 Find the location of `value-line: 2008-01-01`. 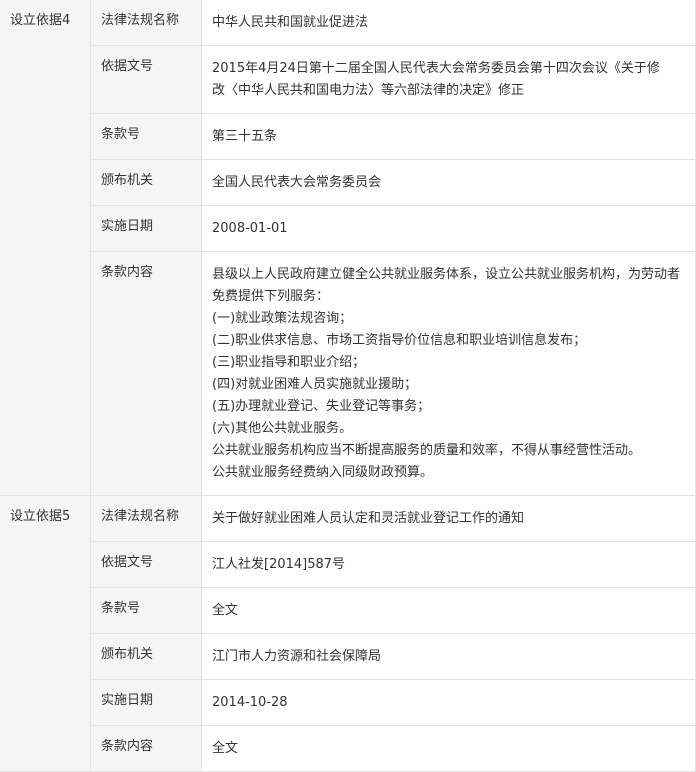

value-line: 2008-01-01 is located at coordinates (250, 228).